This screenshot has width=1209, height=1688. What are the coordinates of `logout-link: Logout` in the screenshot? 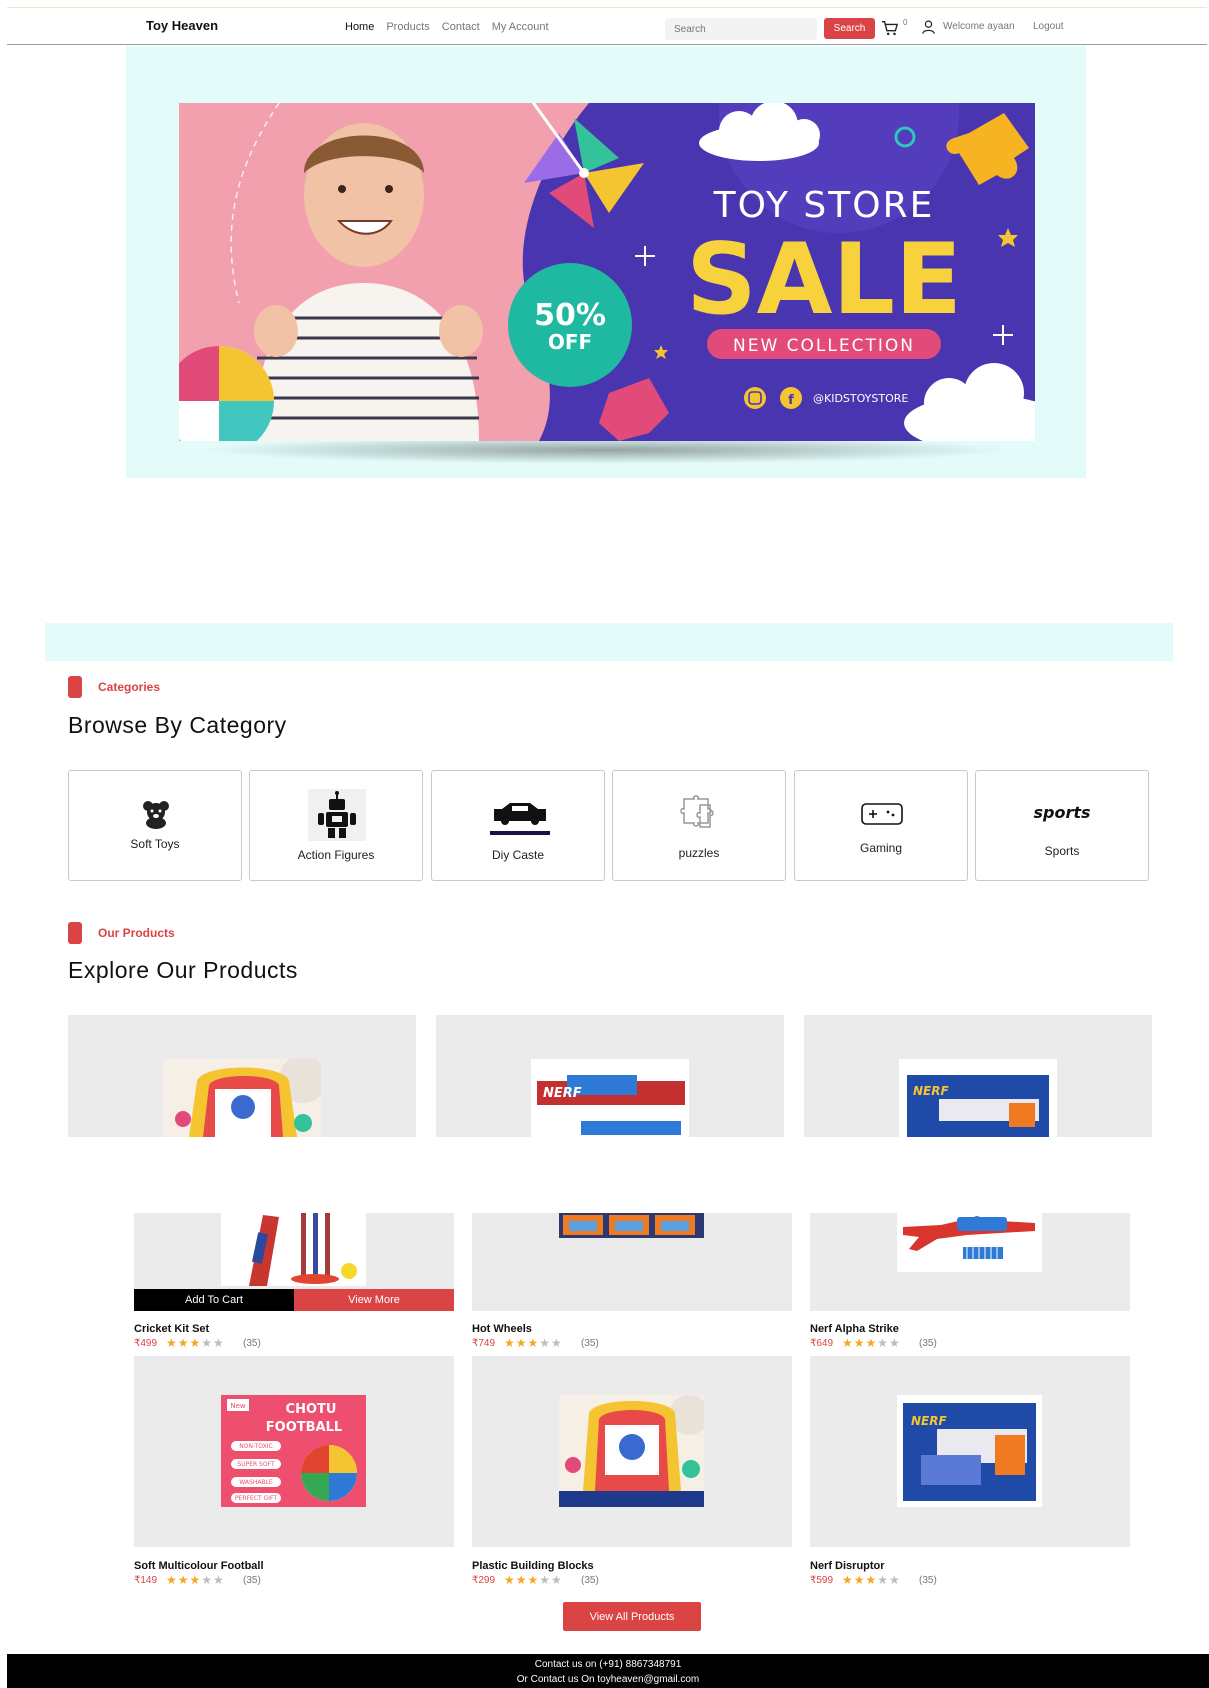 It's located at (1048, 26).